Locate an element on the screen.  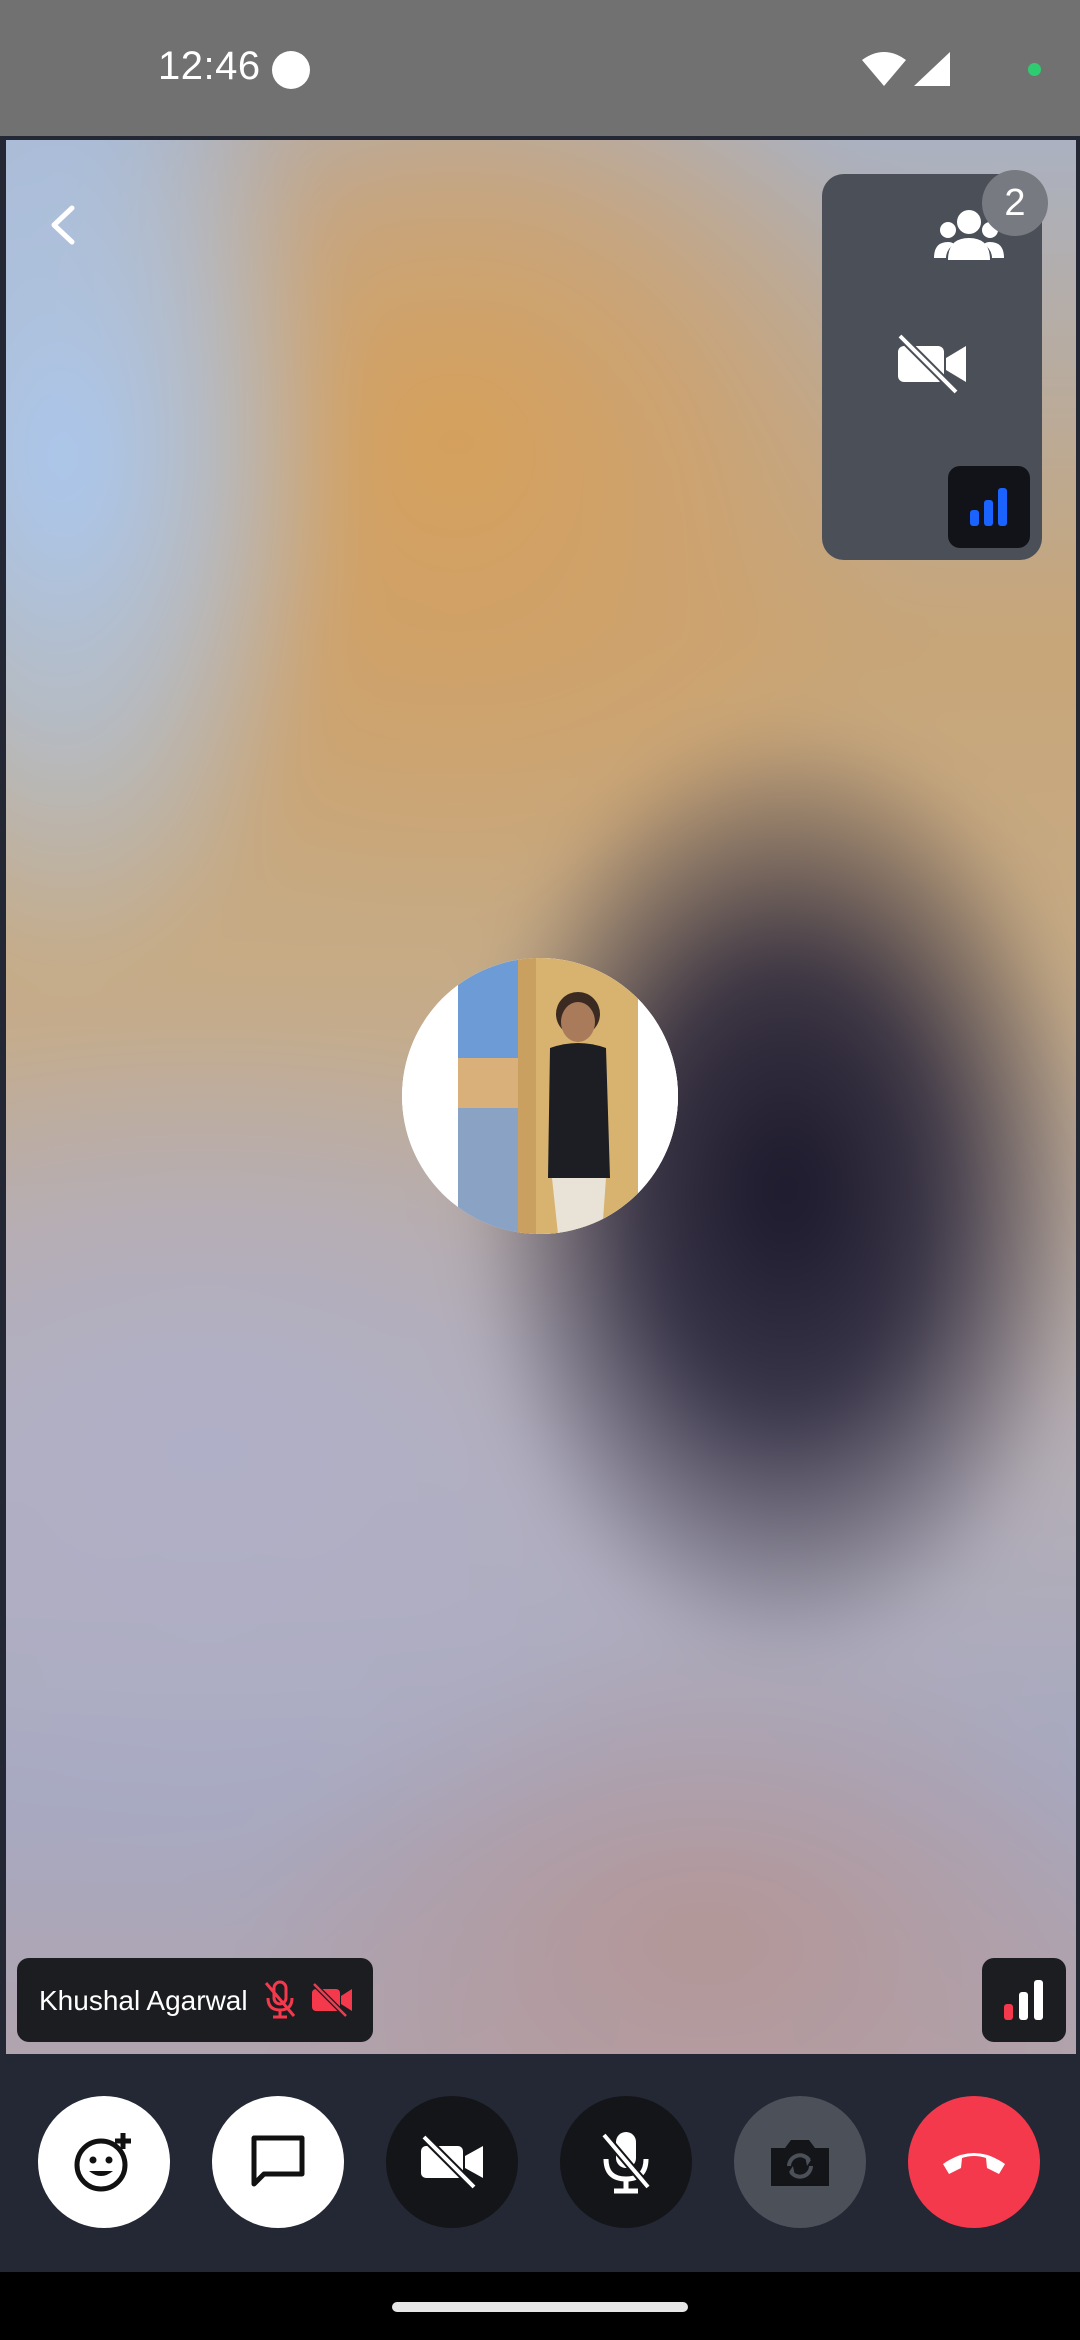
poor-signal-icon is located at coordinates (1023, 2000).